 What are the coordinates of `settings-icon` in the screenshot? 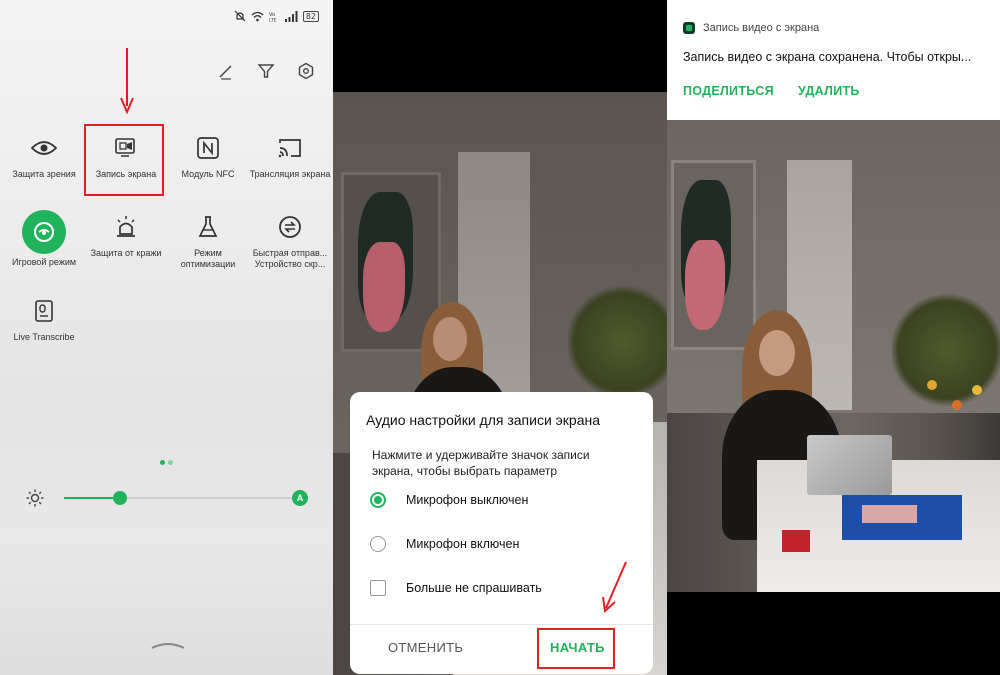 It's located at (306, 71).